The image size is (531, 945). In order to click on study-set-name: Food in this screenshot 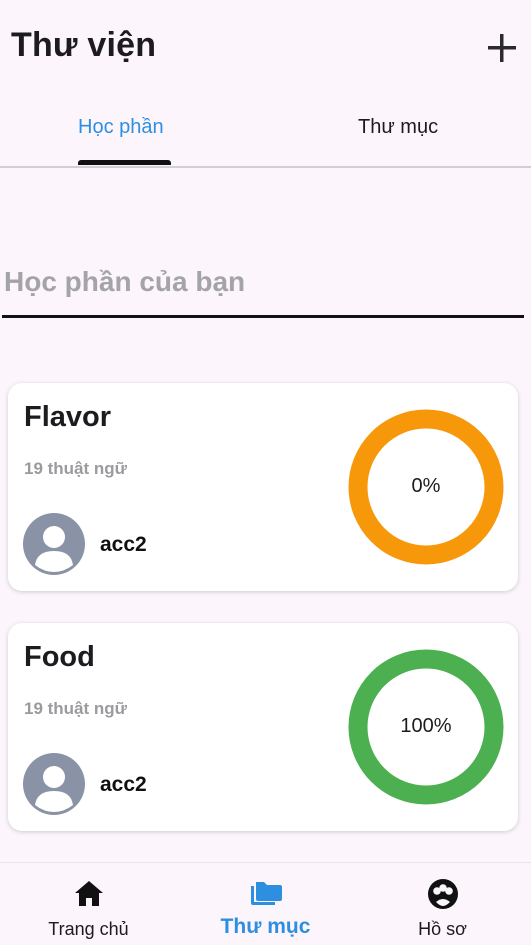, I will do `click(59, 657)`.